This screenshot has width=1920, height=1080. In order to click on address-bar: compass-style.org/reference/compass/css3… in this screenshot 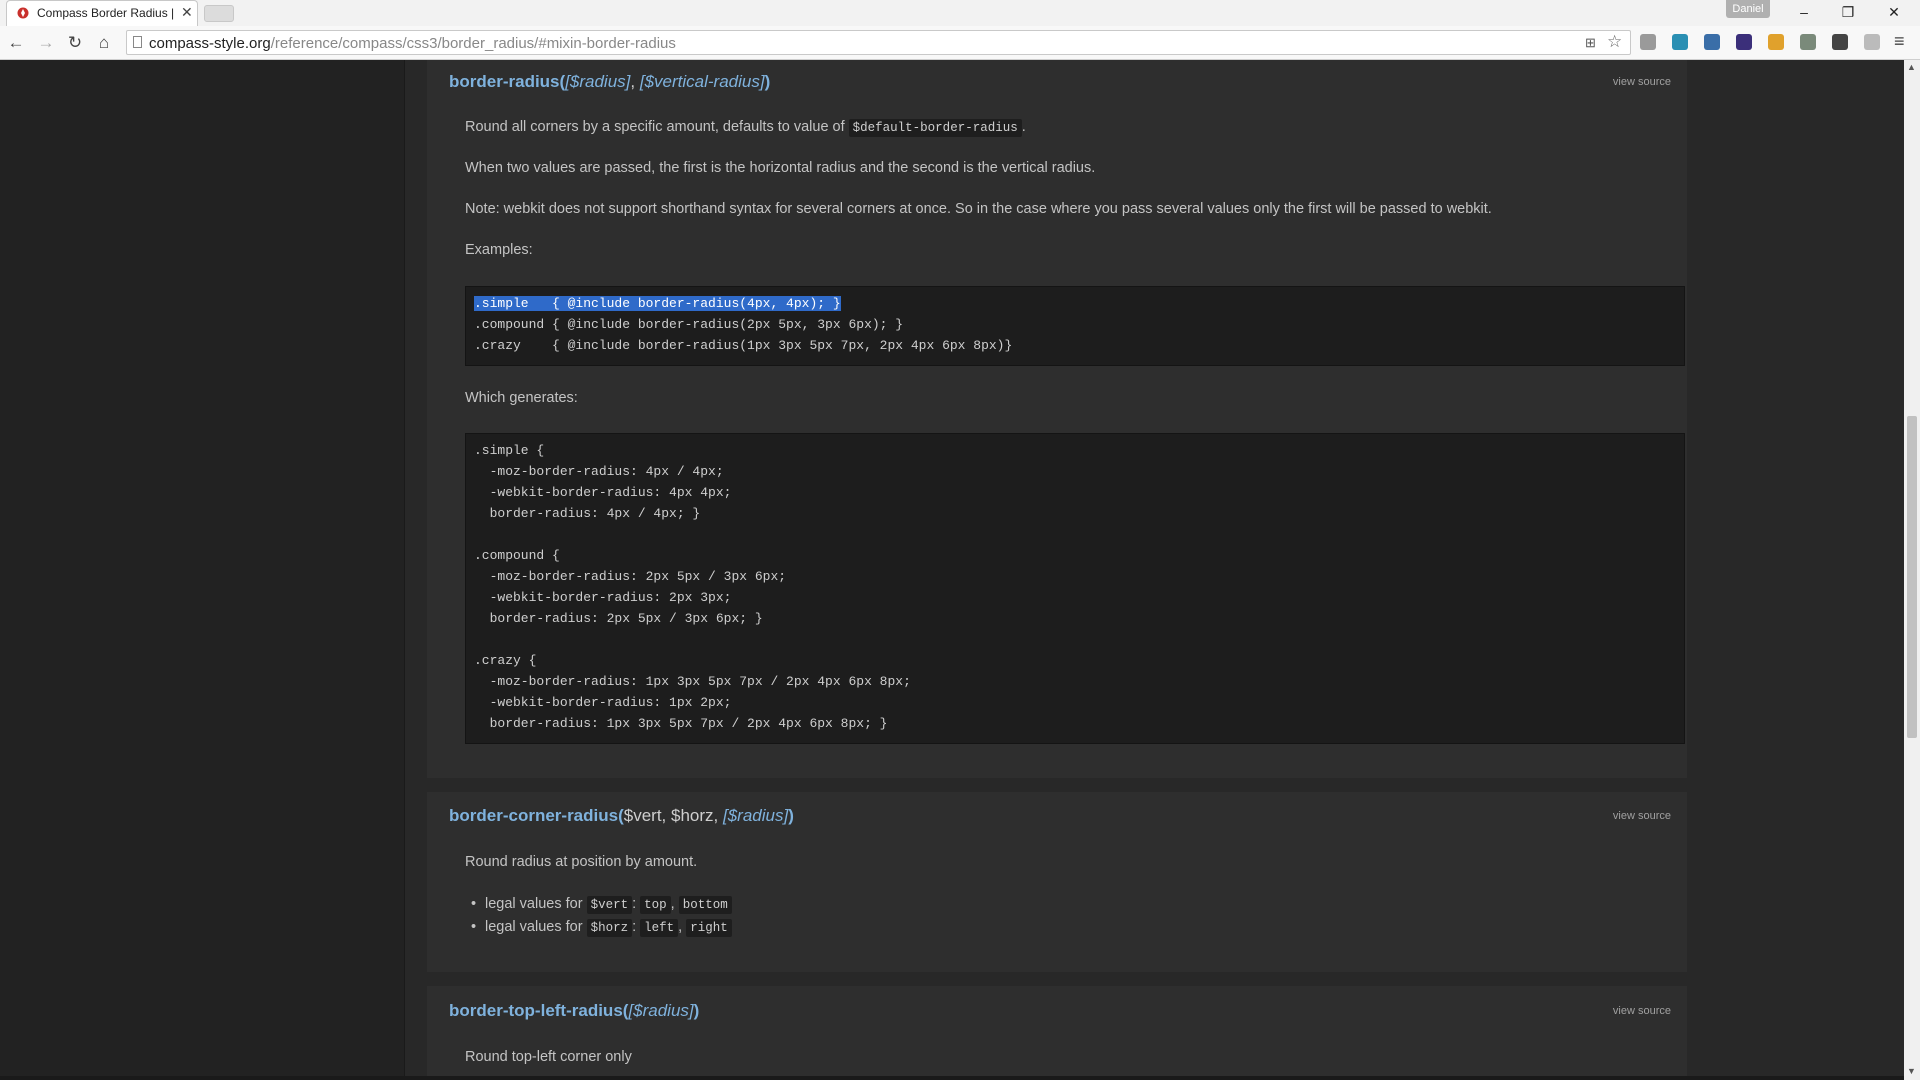, I will do `click(878, 42)`.